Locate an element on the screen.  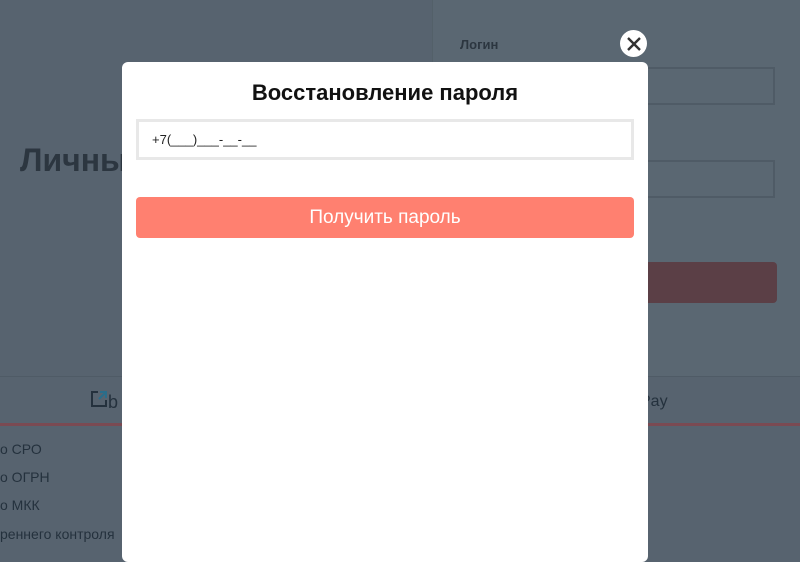
close-icon is located at coordinates (633, 43).